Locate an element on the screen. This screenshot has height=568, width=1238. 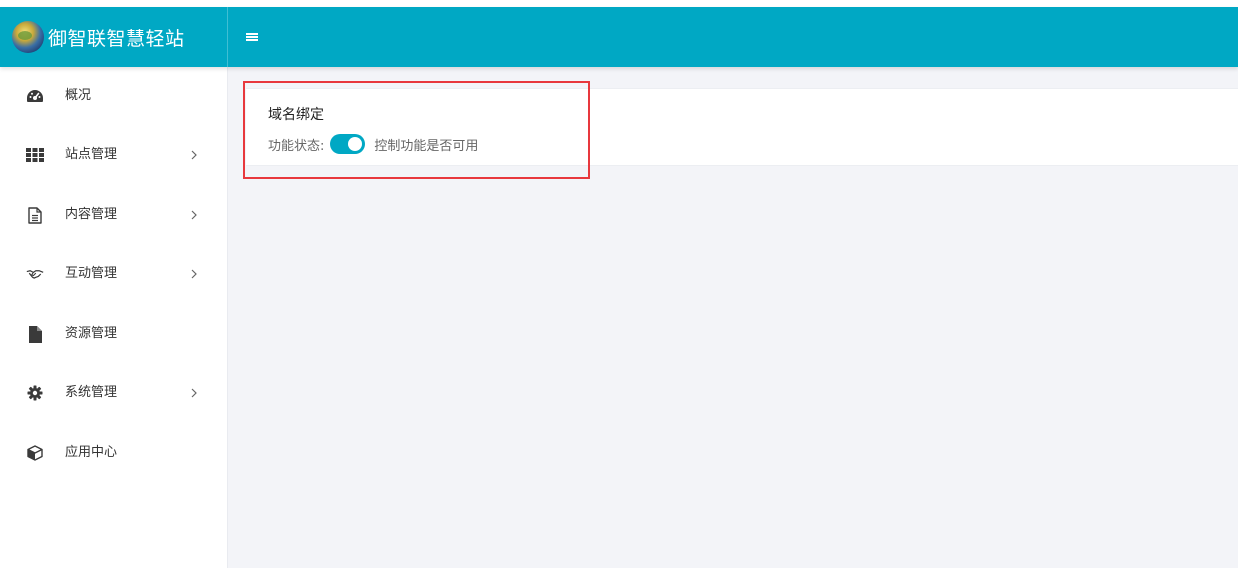
top-header: 御智联智慧轻站 is located at coordinates (619, 37).